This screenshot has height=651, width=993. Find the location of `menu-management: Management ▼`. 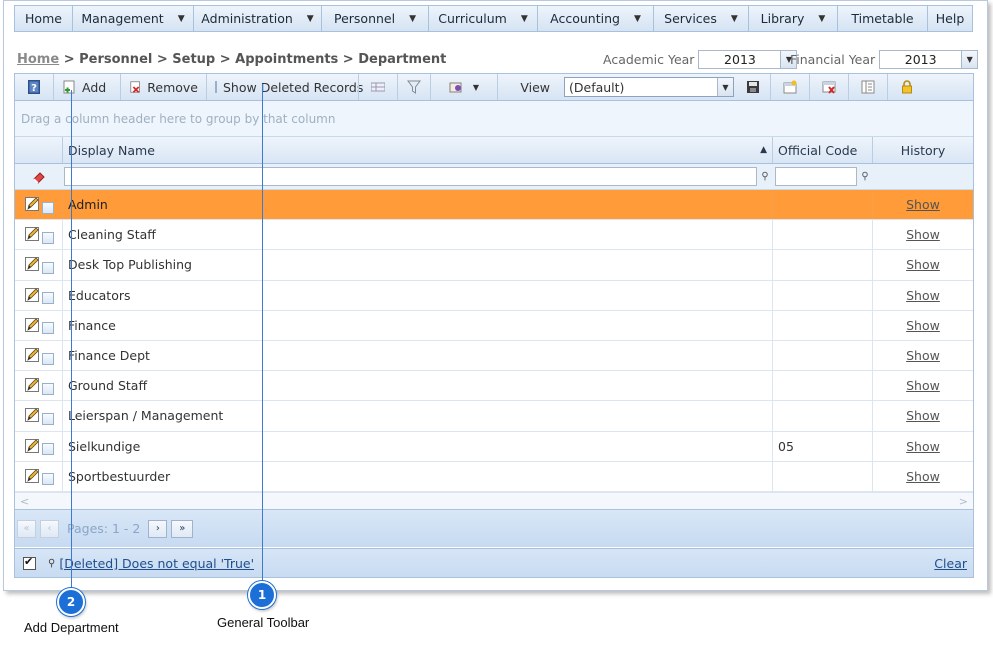

menu-management: Management ▼ is located at coordinates (133, 18).